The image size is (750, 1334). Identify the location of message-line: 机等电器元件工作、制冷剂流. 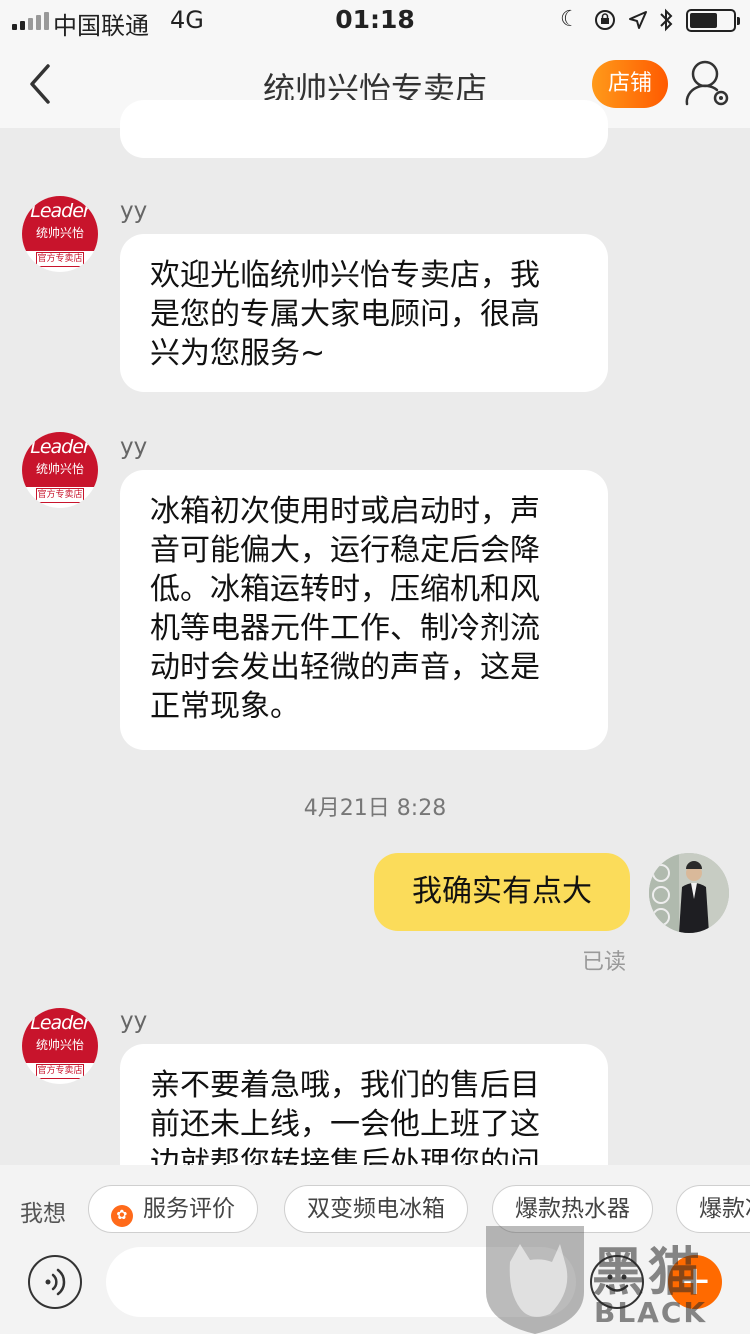
(345, 628).